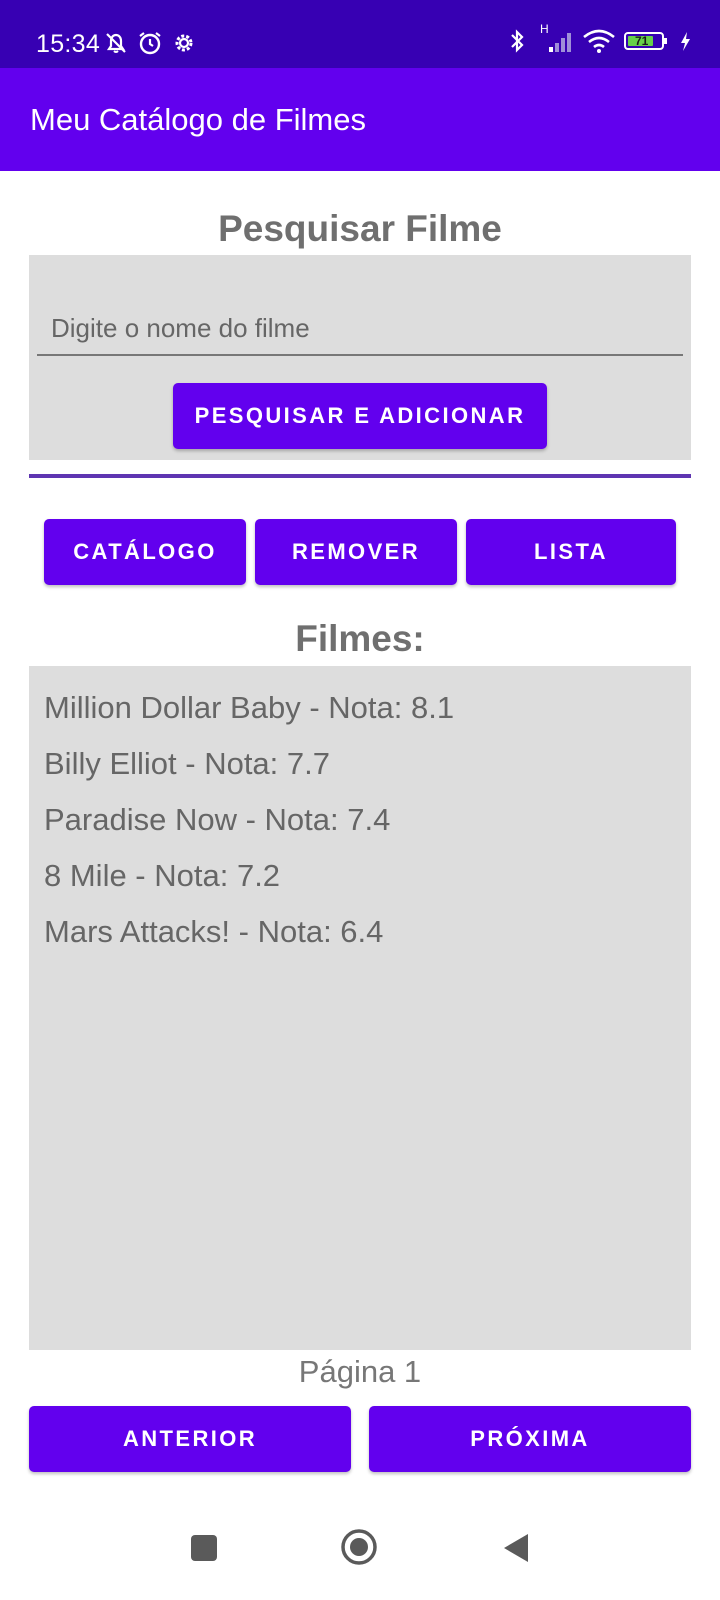 This screenshot has height=1600, width=720. Describe the element at coordinates (360, 884) in the screenshot. I see `list-item: 8 Mile - Nota: 7.2` at that location.